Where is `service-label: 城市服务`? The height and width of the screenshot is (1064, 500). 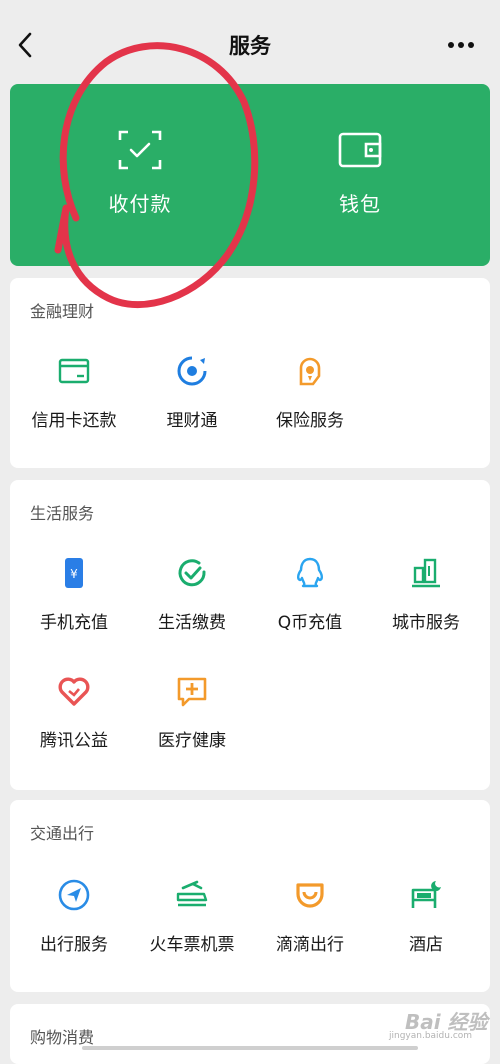 service-label: 城市服务 is located at coordinates (426, 623).